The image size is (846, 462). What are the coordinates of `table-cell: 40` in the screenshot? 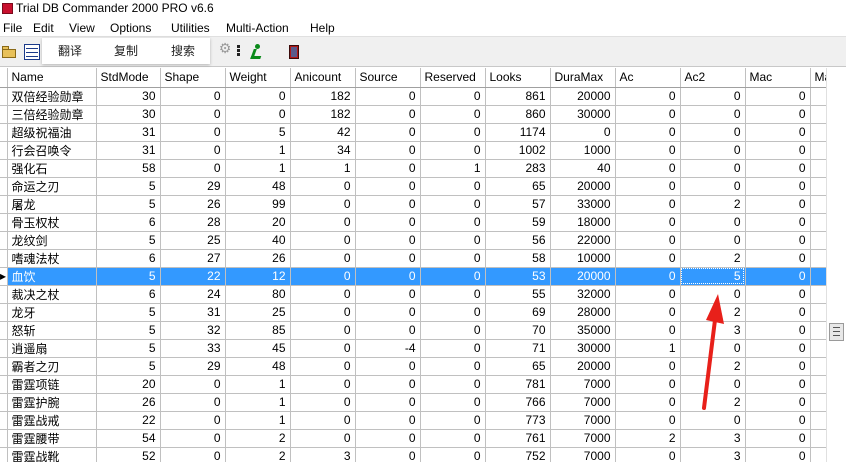 It's located at (583, 168).